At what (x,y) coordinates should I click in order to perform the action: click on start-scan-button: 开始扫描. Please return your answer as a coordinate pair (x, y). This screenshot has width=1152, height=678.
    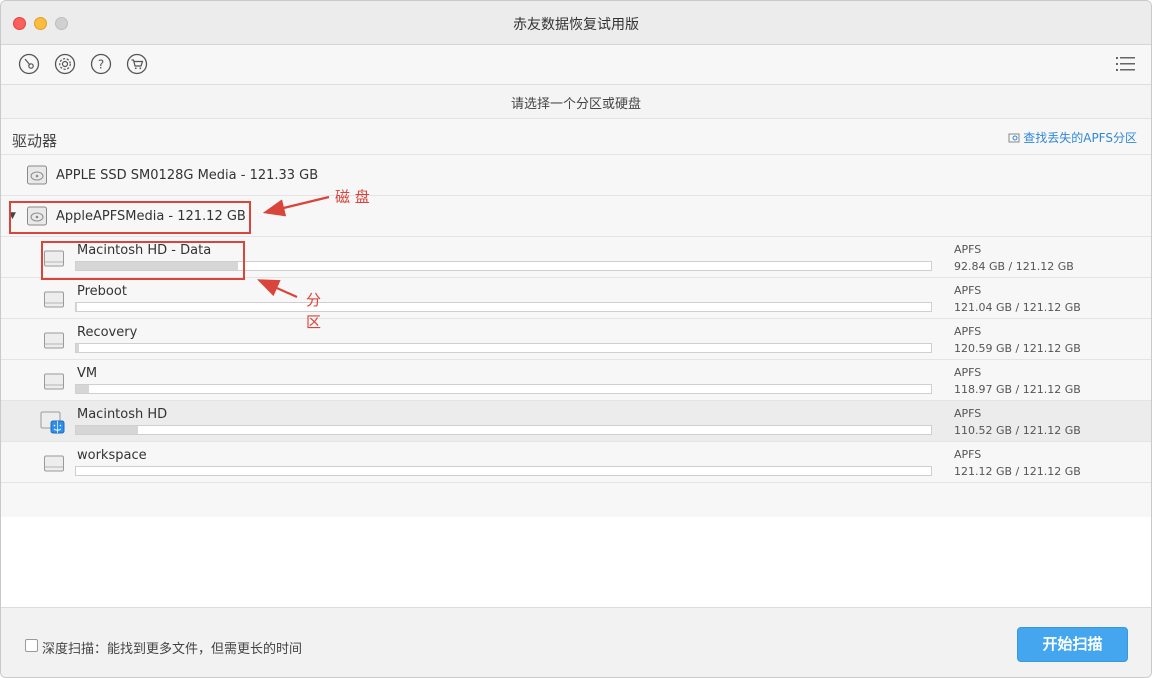
    Looking at the image, I should click on (1072, 644).